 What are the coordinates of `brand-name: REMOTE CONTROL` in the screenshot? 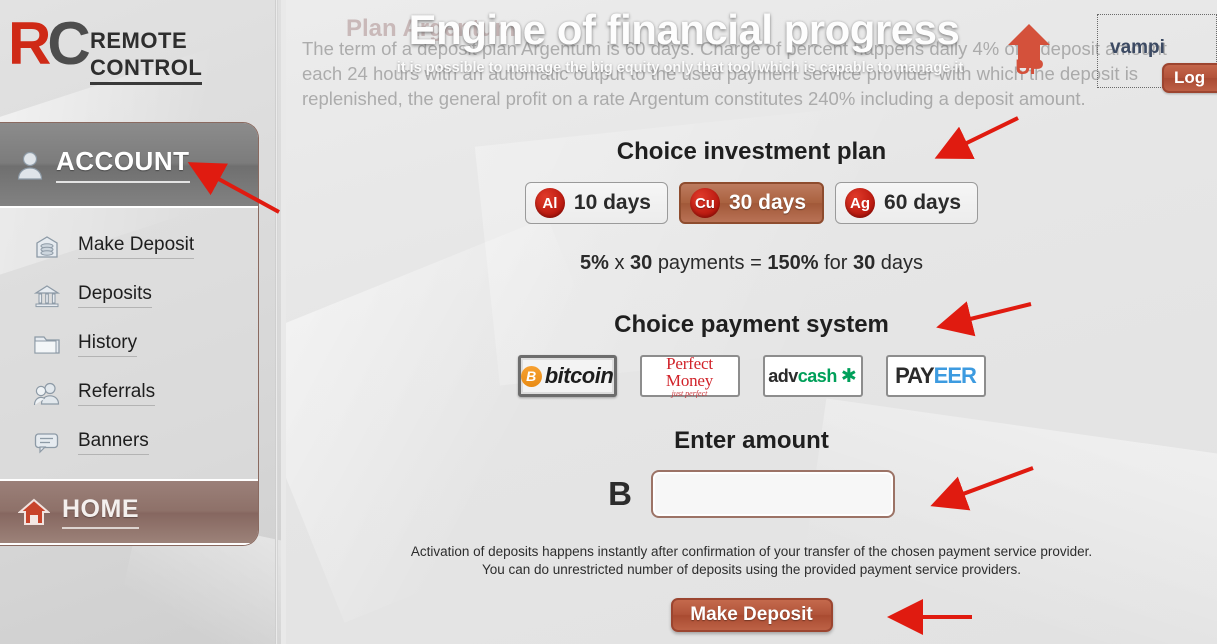 It's located at (146, 56).